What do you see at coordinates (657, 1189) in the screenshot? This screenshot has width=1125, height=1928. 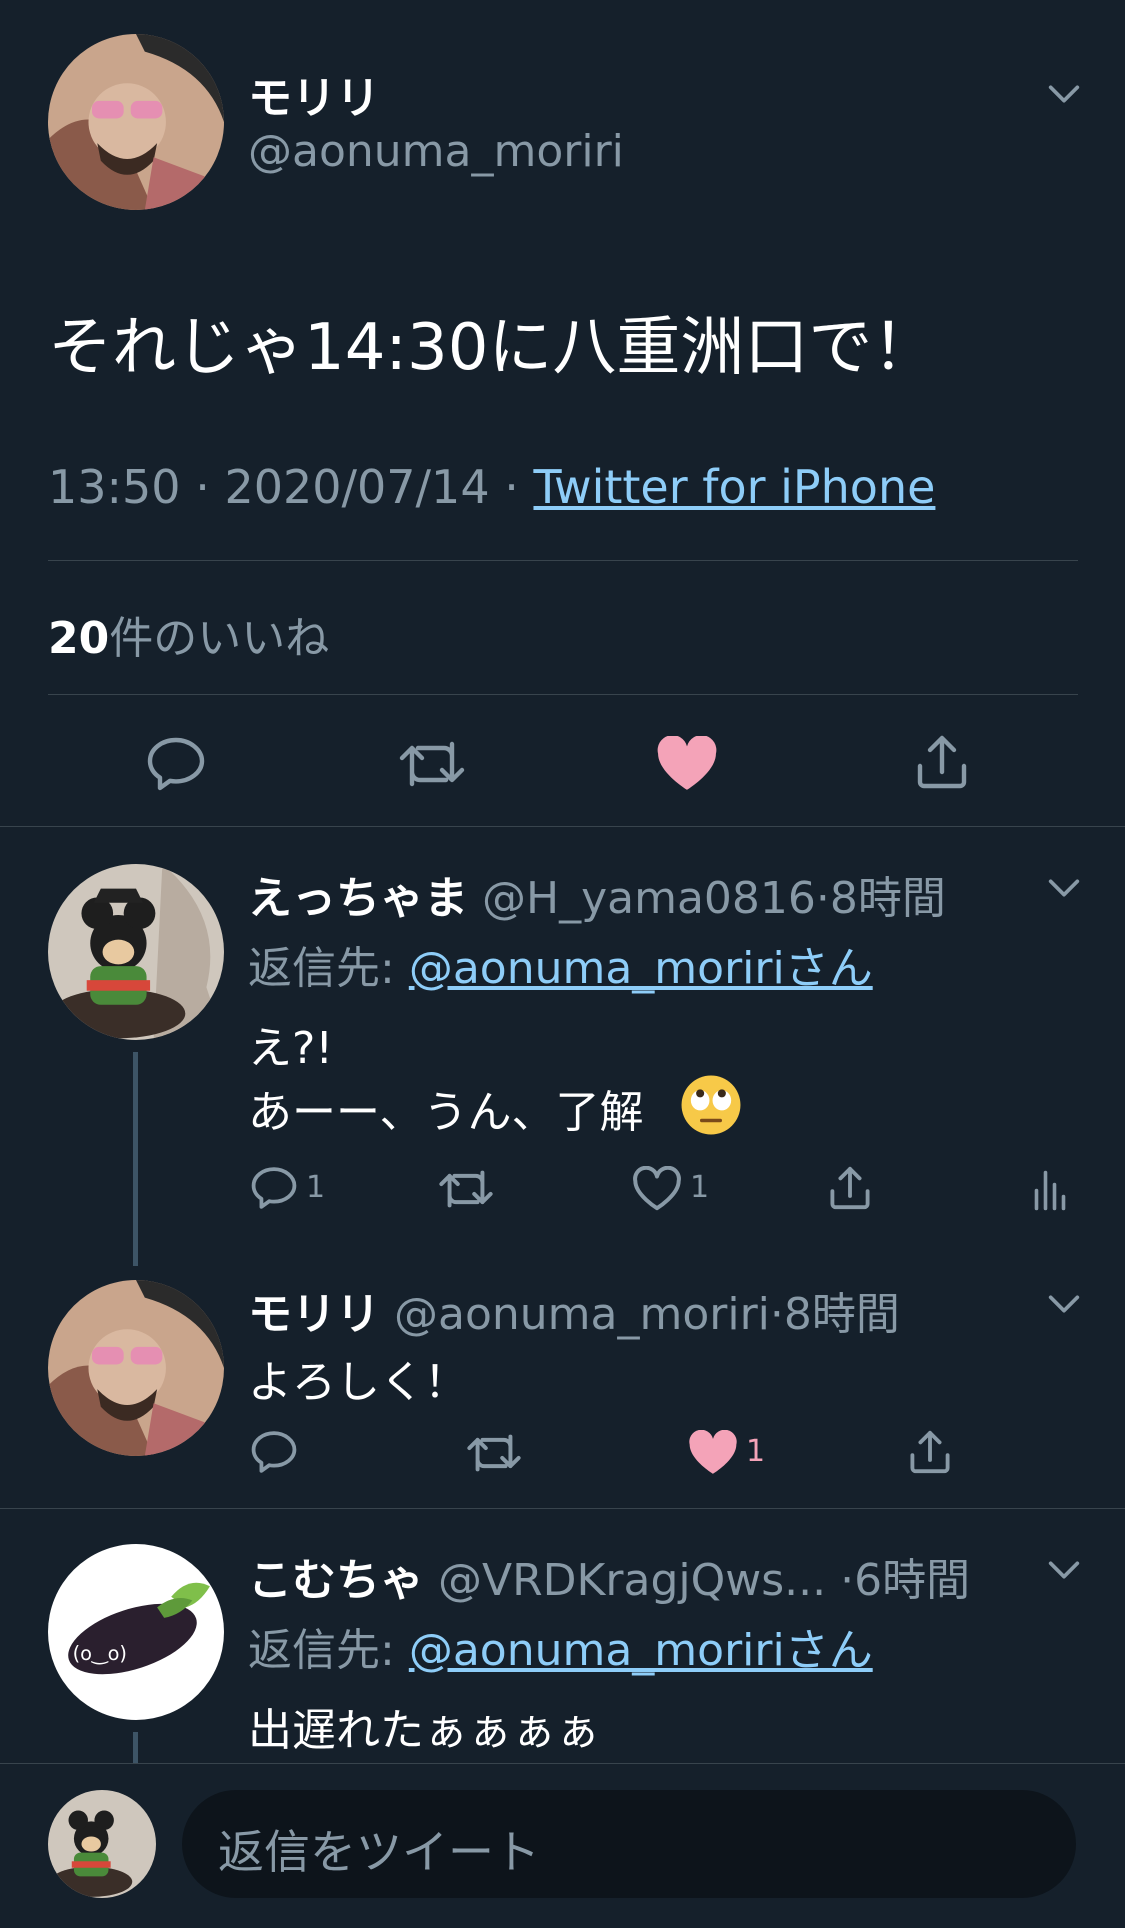 I see `heart-outline-icon` at bounding box center [657, 1189].